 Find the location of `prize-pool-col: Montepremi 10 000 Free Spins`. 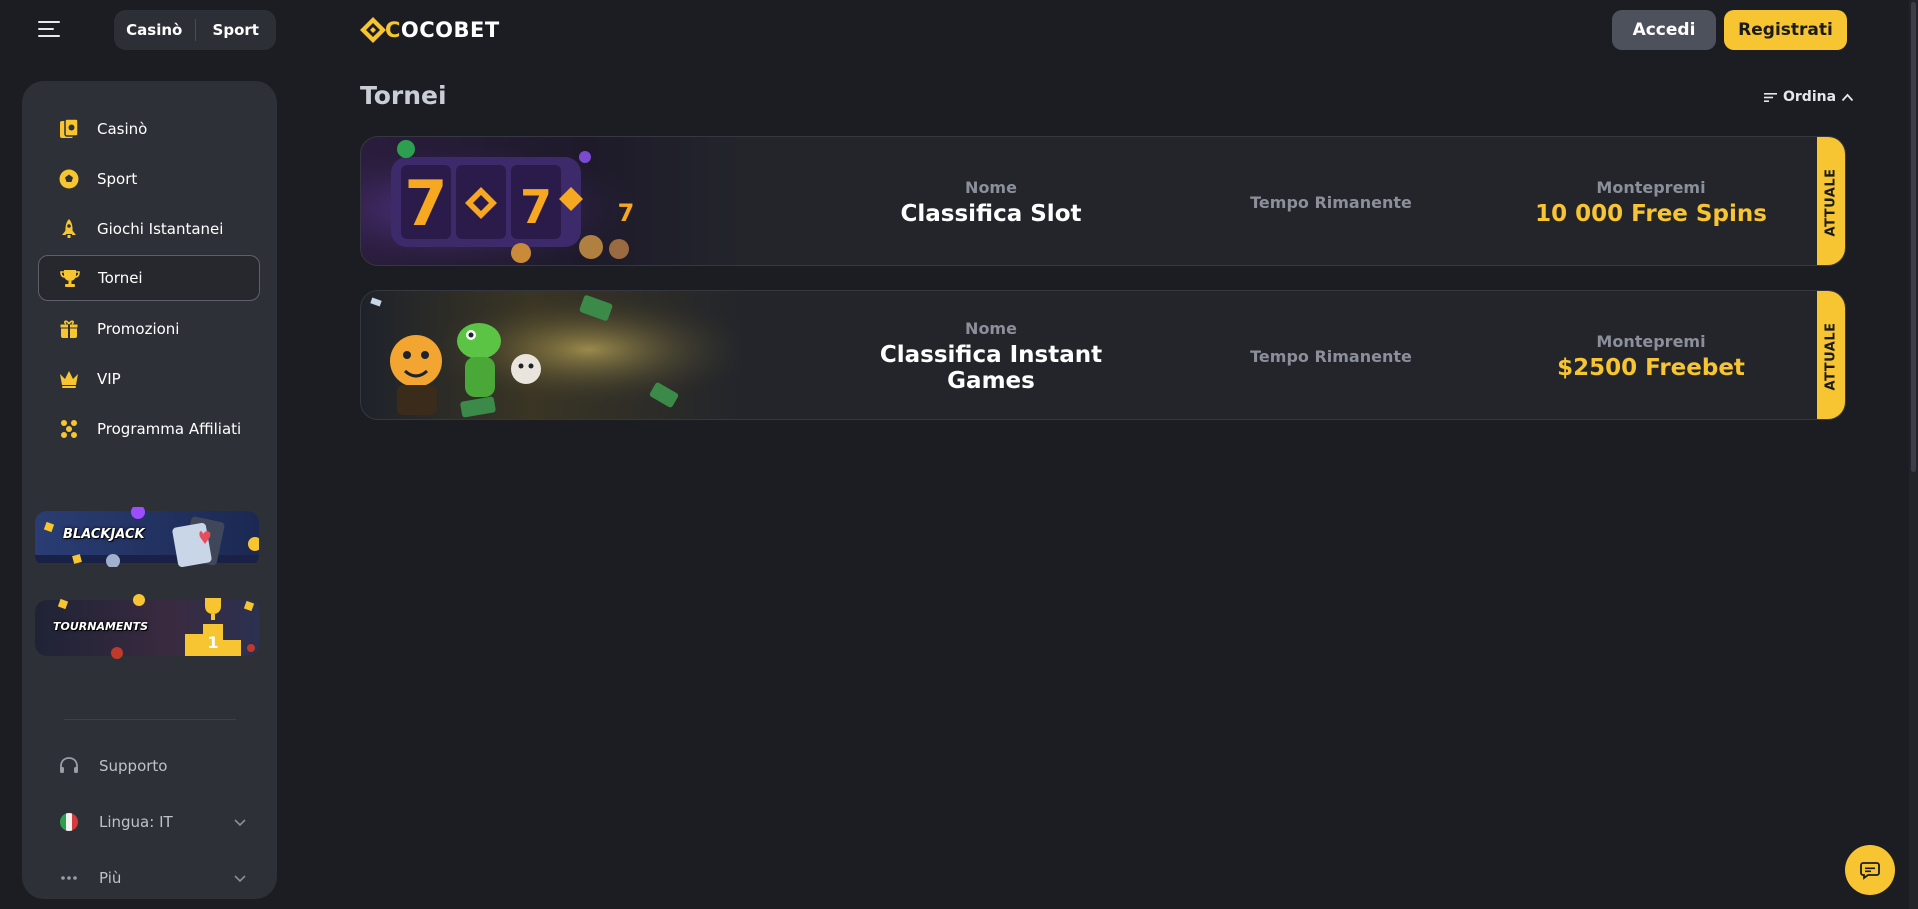

prize-pool-col: Montepremi 10 000 Free Spins is located at coordinates (1651, 201).